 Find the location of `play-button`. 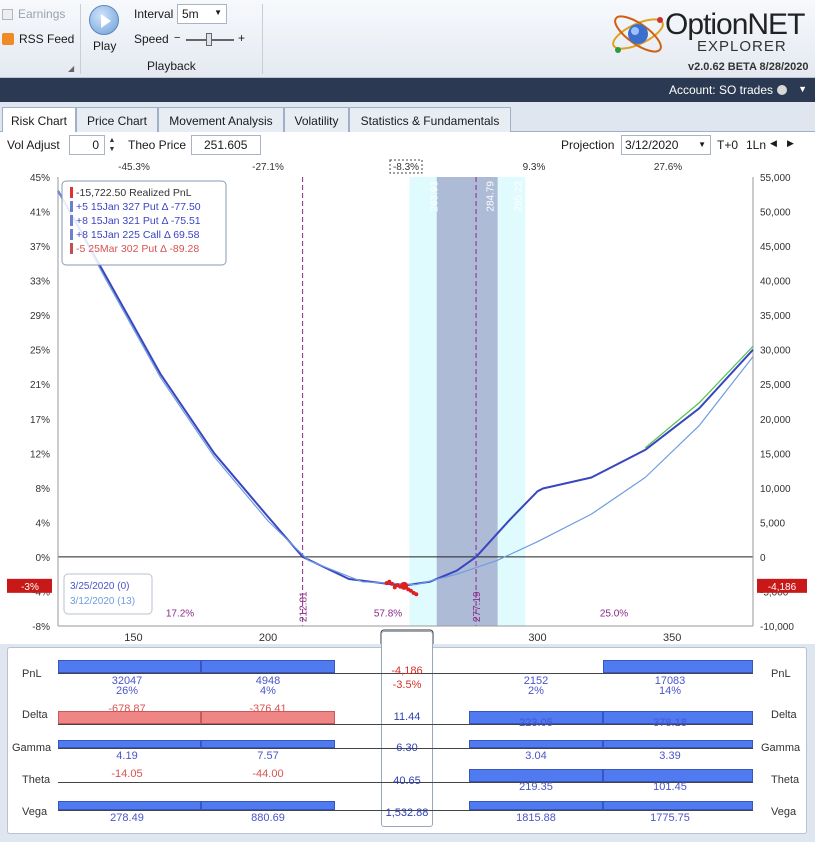

play-button is located at coordinates (104, 20).